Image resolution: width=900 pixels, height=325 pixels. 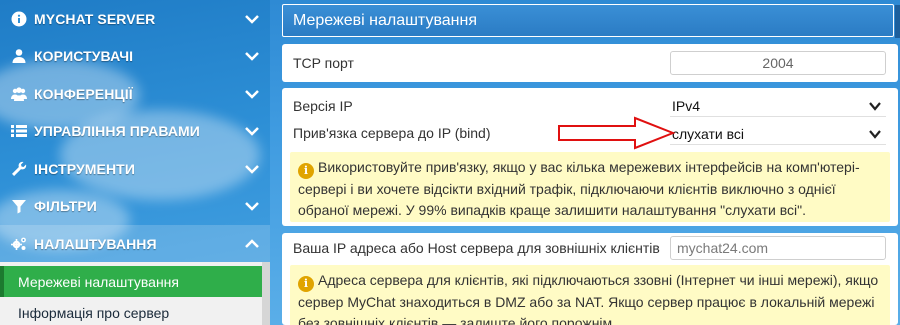 What do you see at coordinates (897, 21) in the screenshot?
I see `header-edge` at bounding box center [897, 21].